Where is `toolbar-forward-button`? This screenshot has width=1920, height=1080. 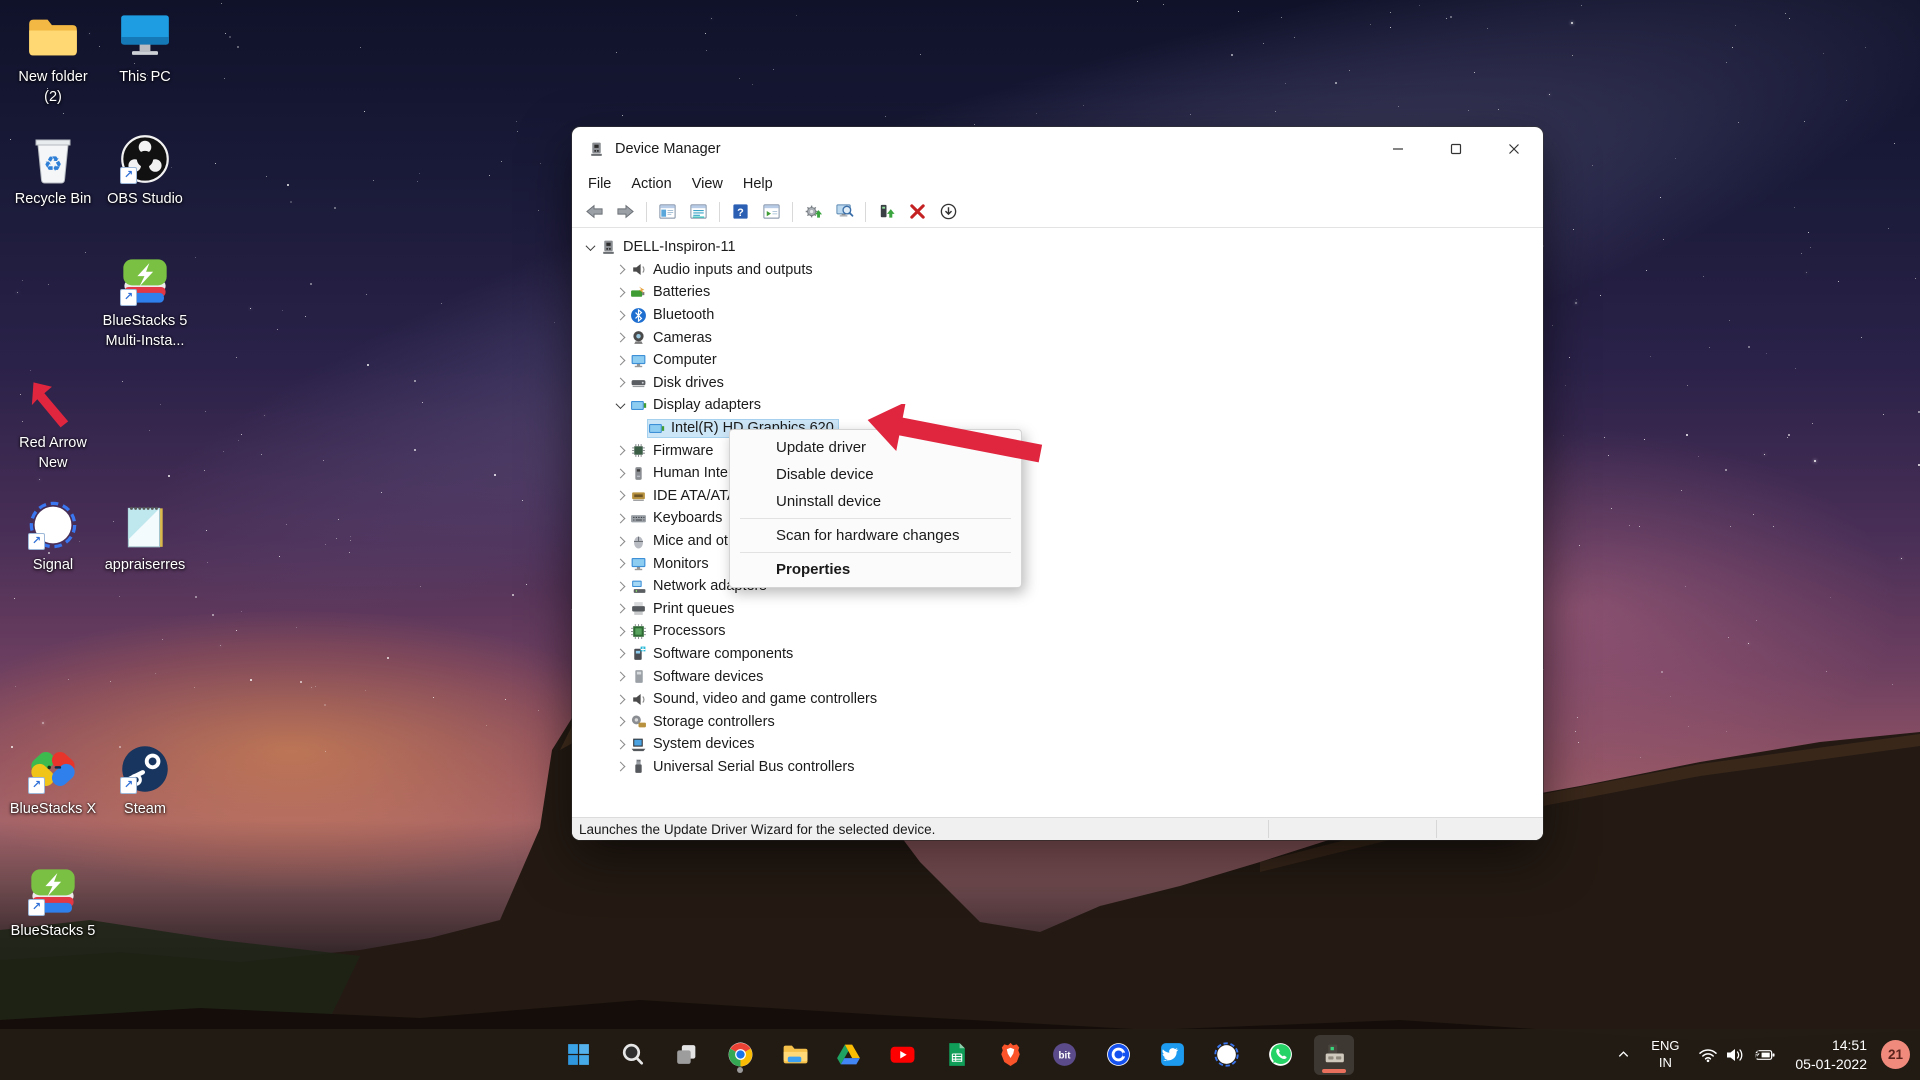 toolbar-forward-button is located at coordinates (625, 211).